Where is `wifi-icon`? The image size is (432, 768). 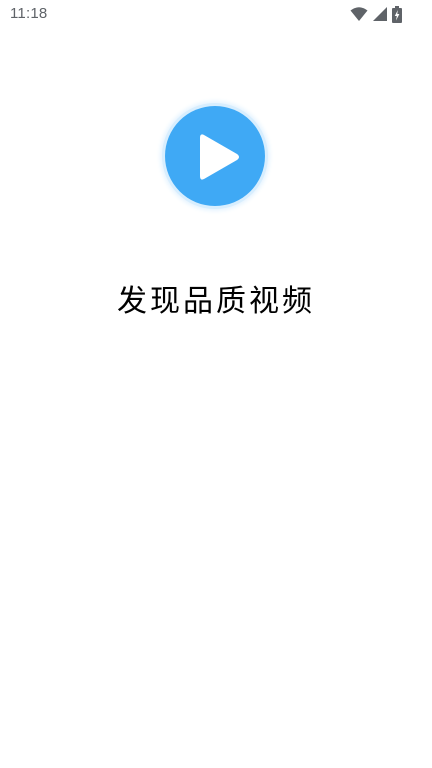
wifi-icon is located at coordinates (359, 14).